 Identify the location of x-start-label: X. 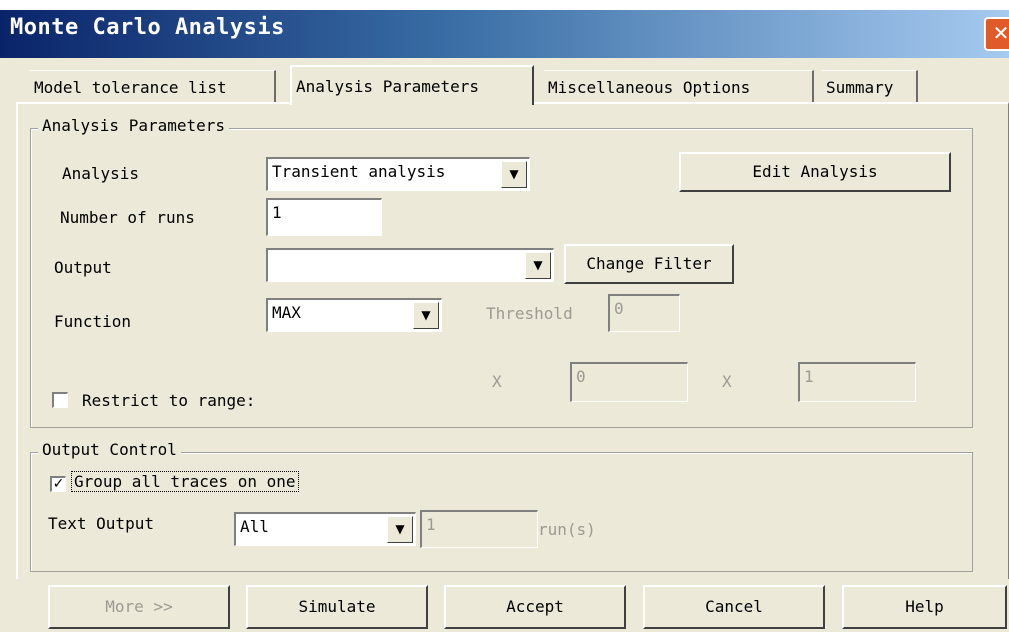
(497, 381).